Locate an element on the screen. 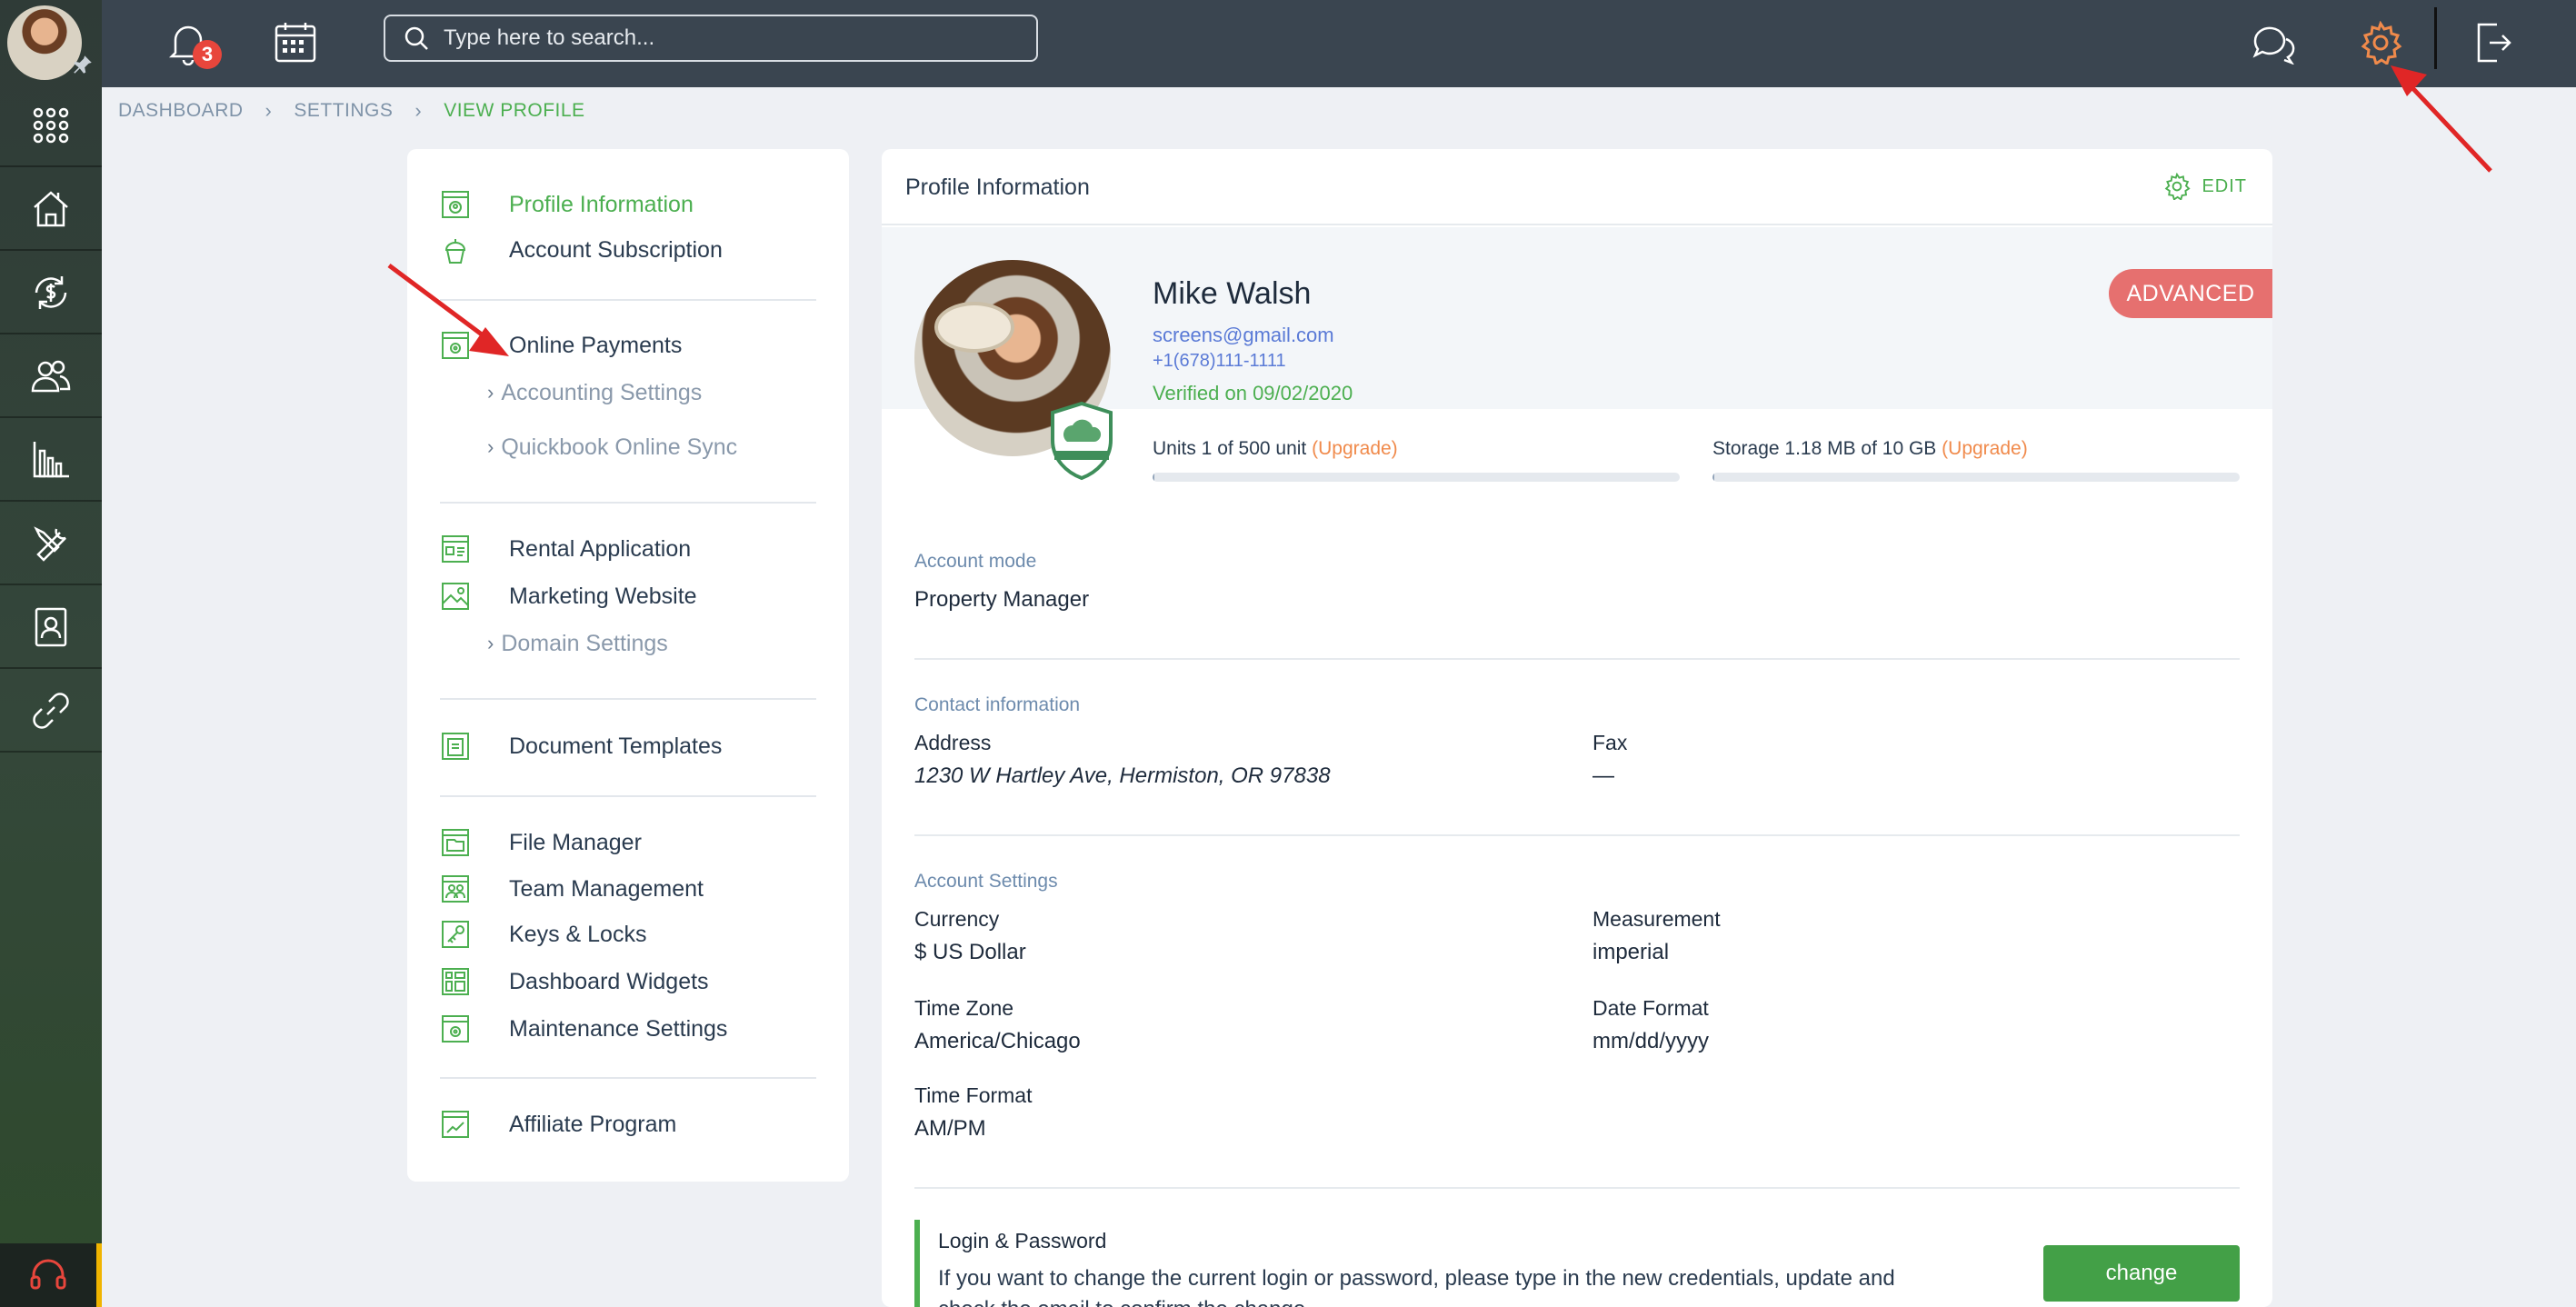 Image resolution: width=2576 pixels, height=1307 pixels. menu-item-rental-application: Rental Application is located at coordinates (565, 549).